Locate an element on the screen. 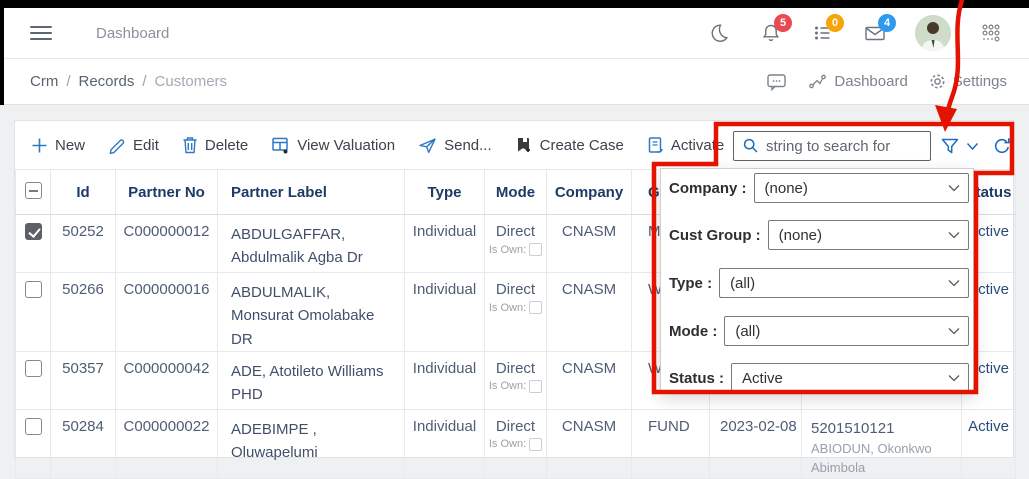 This screenshot has height=479, width=1029. feedback-chat-icon is located at coordinates (777, 82).